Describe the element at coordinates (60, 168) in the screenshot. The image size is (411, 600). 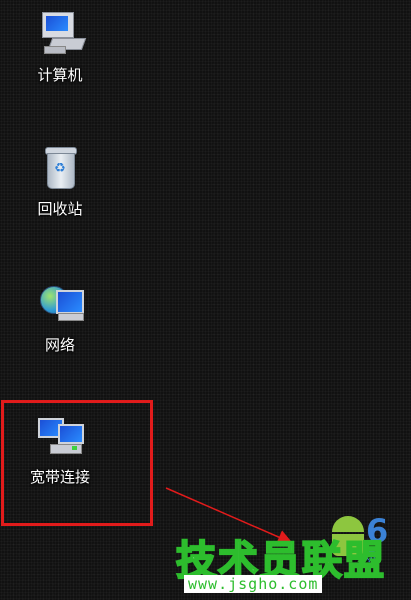
I see `recycle-bin-icon: ♻` at that location.